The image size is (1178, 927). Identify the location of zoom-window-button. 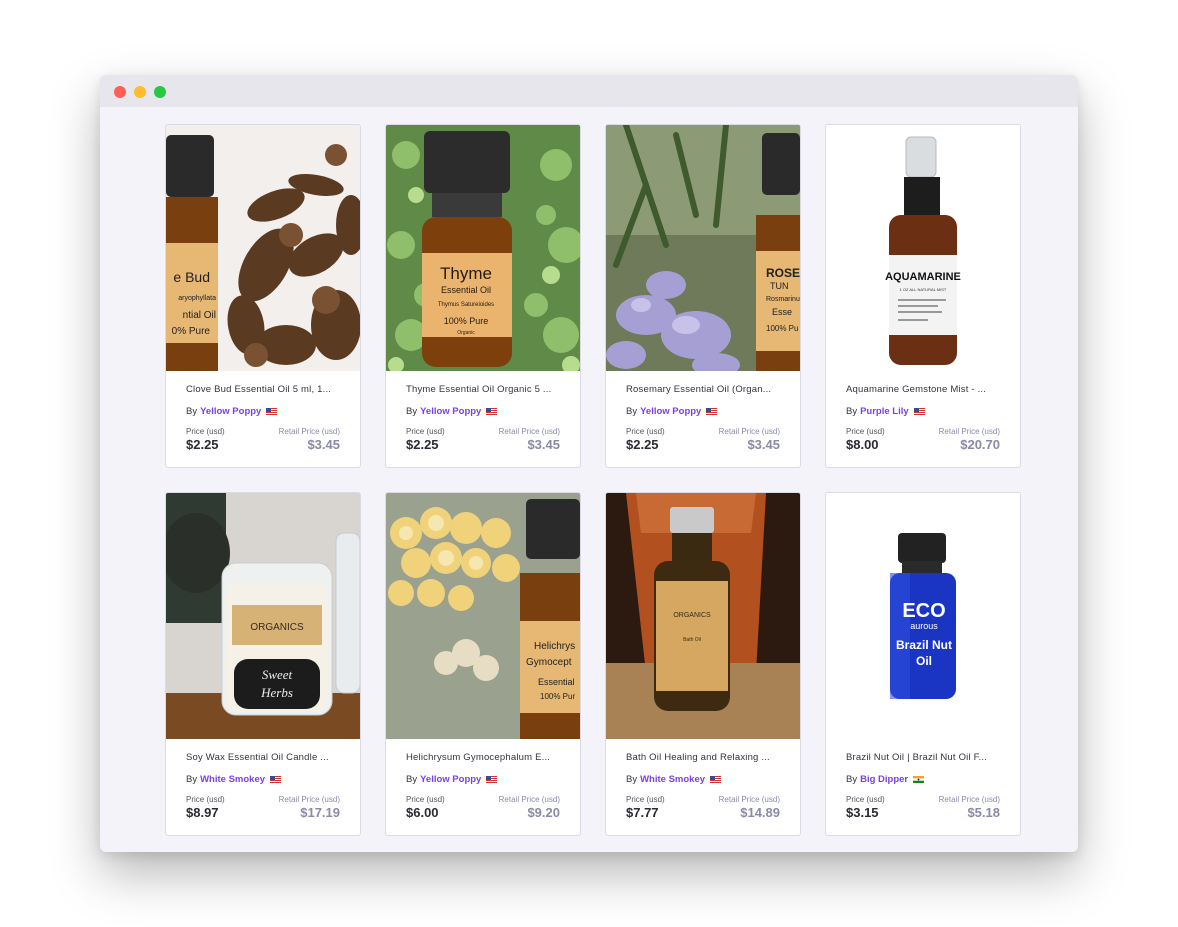
(160, 92).